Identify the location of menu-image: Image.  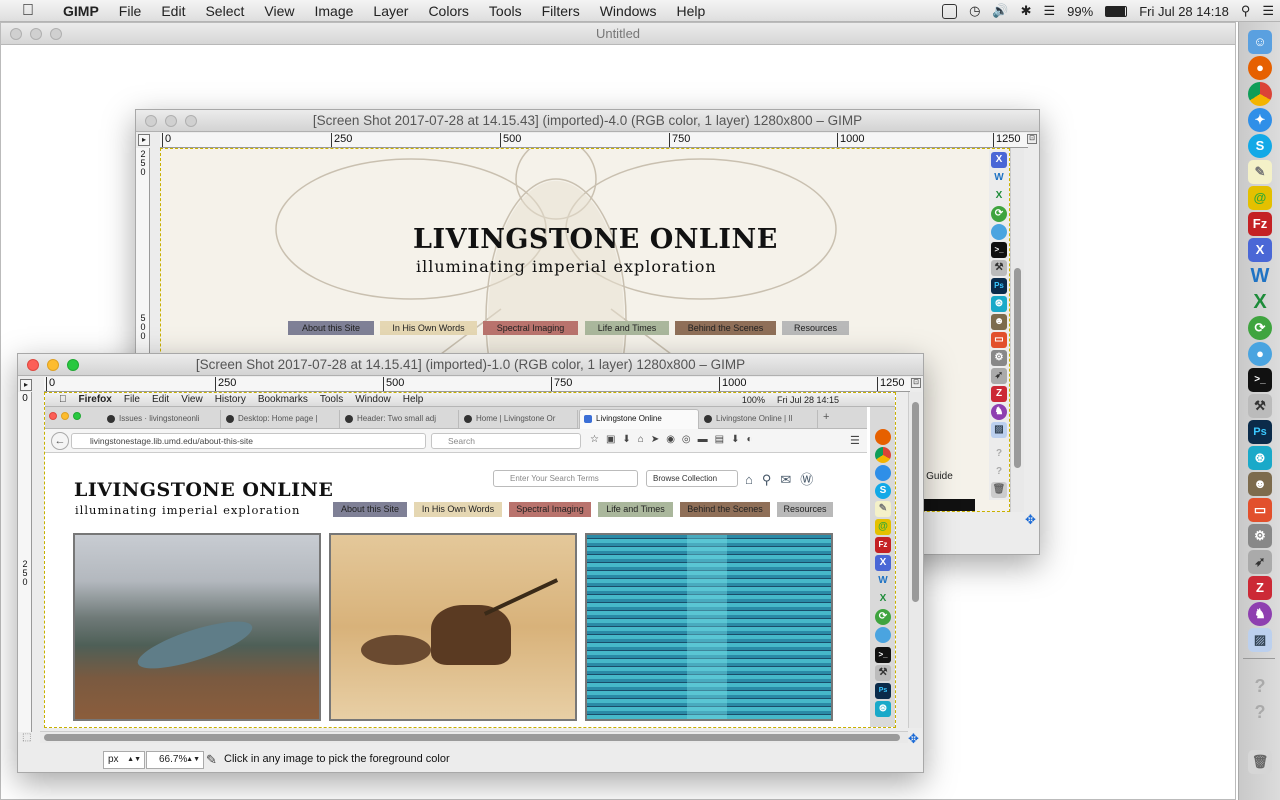
(333, 11).